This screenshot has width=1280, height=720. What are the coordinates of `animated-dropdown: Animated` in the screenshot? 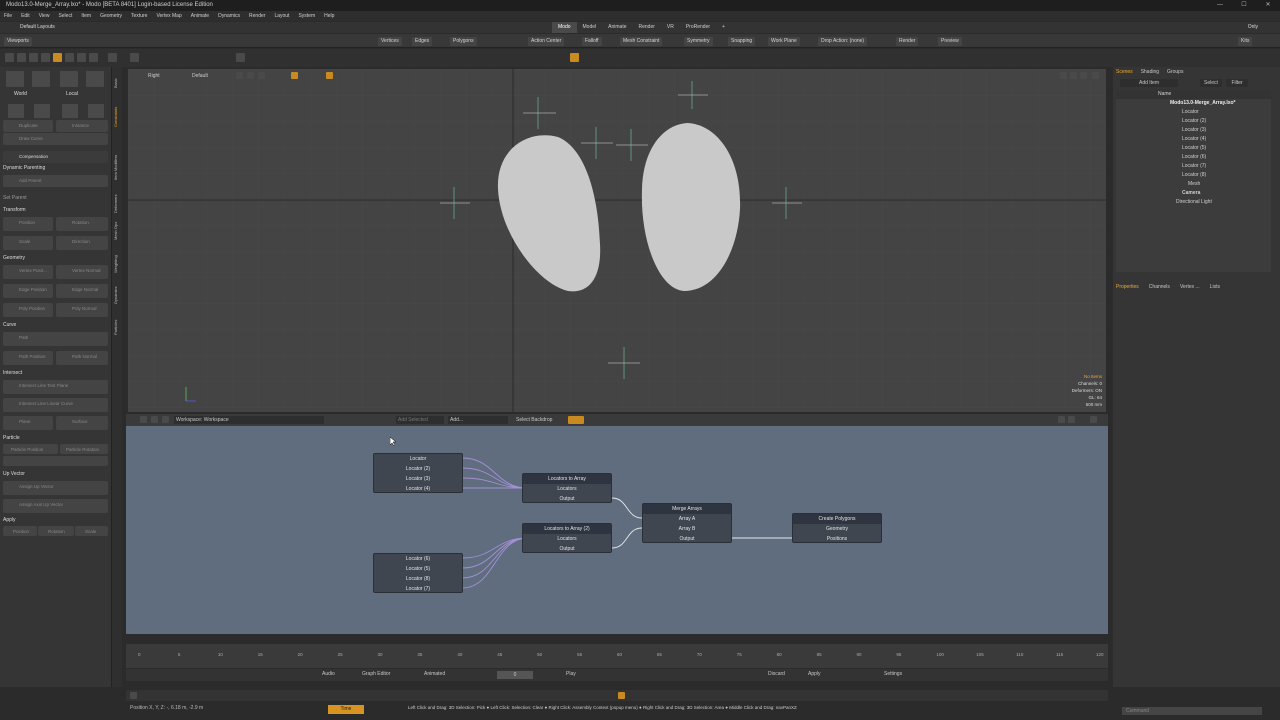 It's located at (434, 674).